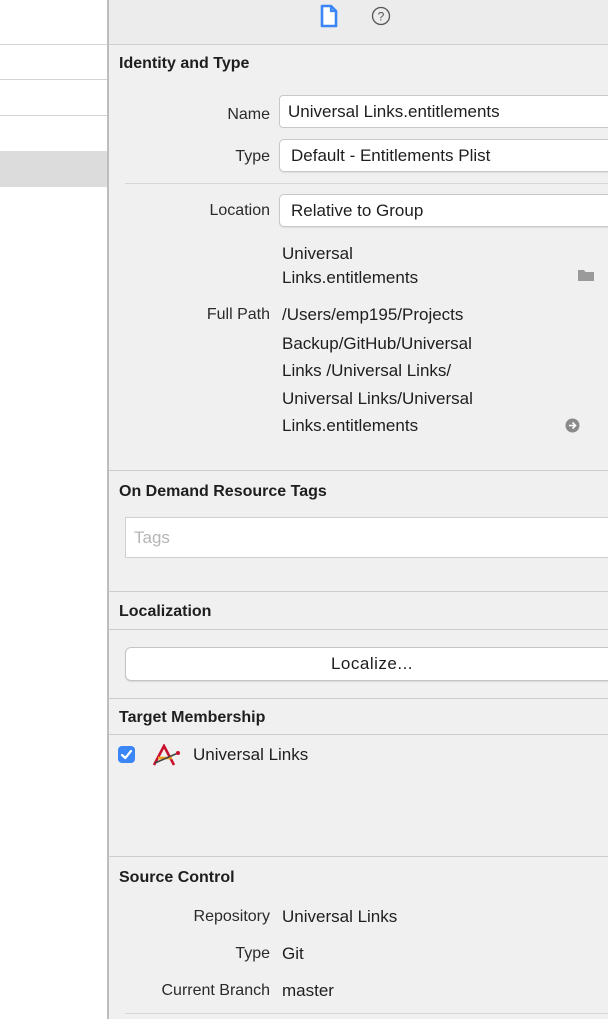  What do you see at coordinates (248, 114) in the screenshot?
I see `name-label: Name` at bounding box center [248, 114].